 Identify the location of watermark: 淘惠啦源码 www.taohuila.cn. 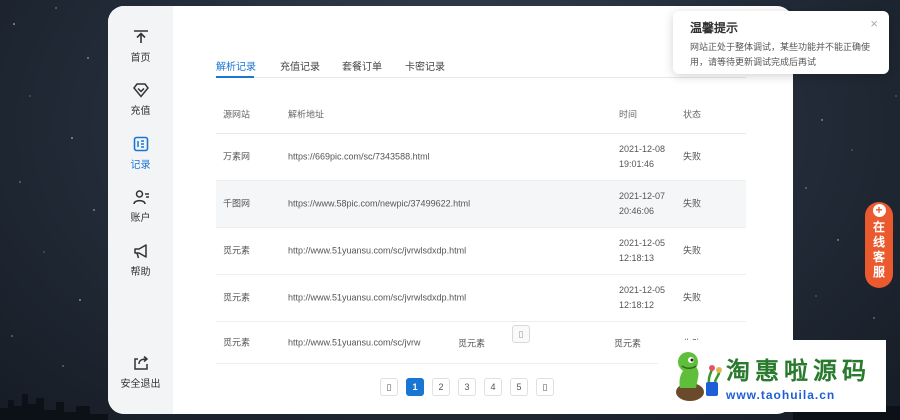
(772, 376).